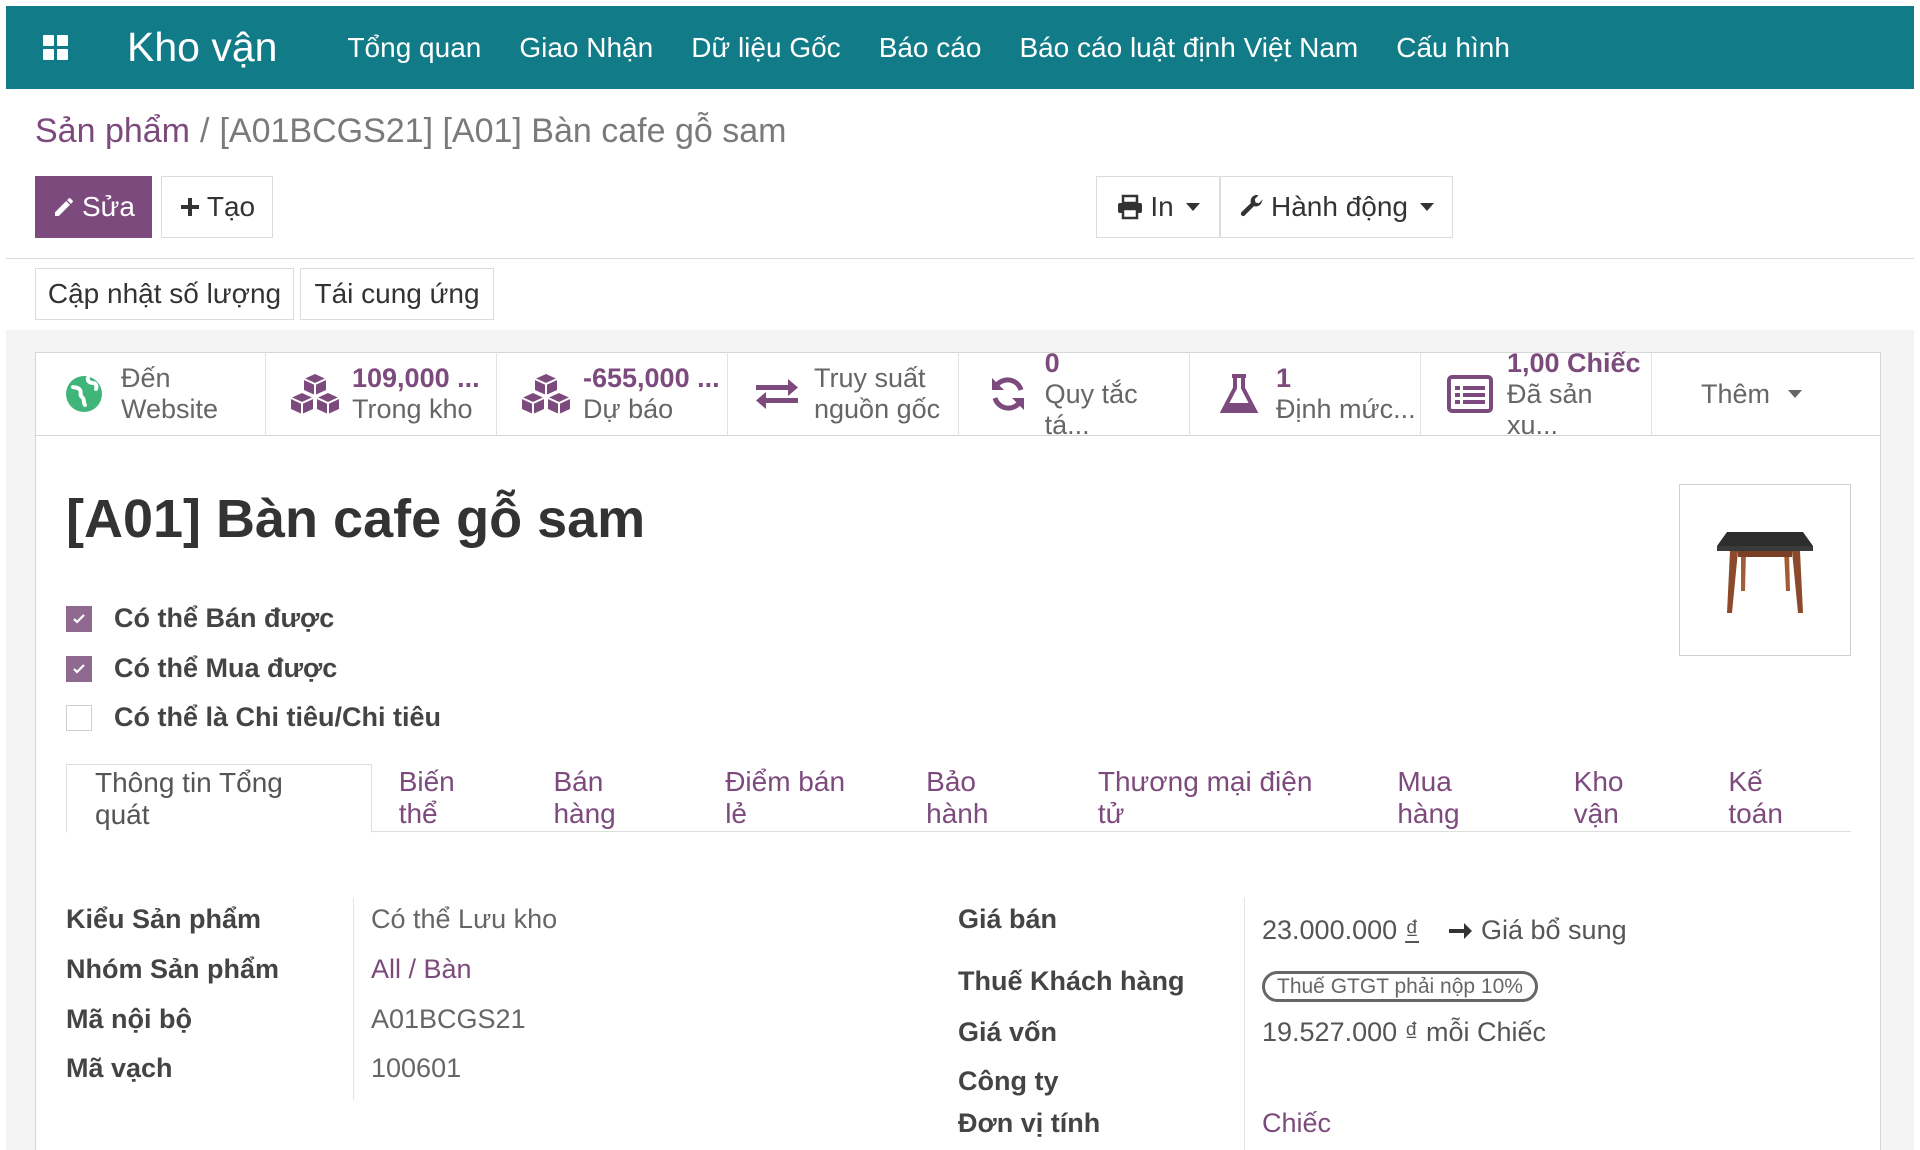  I want to click on product-image, so click(1765, 570).